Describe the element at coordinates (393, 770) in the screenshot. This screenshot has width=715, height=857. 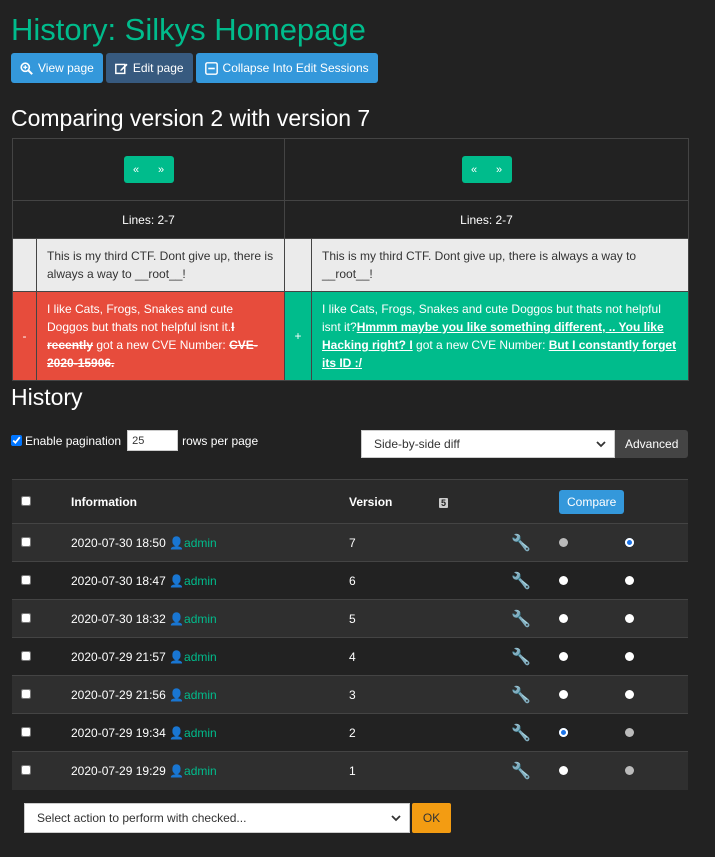
I see `row-version: 1` at that location.